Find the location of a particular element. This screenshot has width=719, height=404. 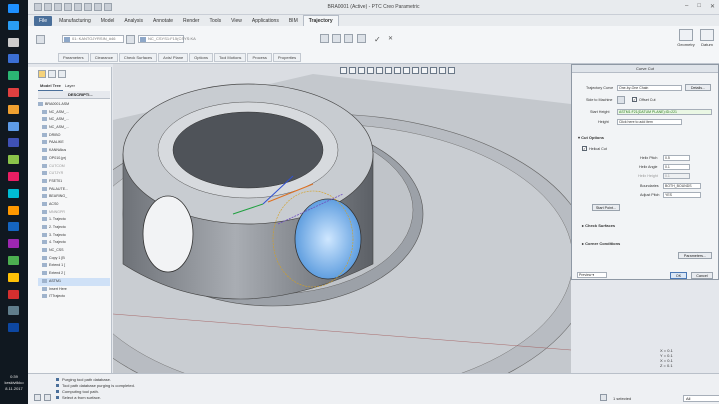

subtab-properties: Properties is located at coordinates (287, 57).